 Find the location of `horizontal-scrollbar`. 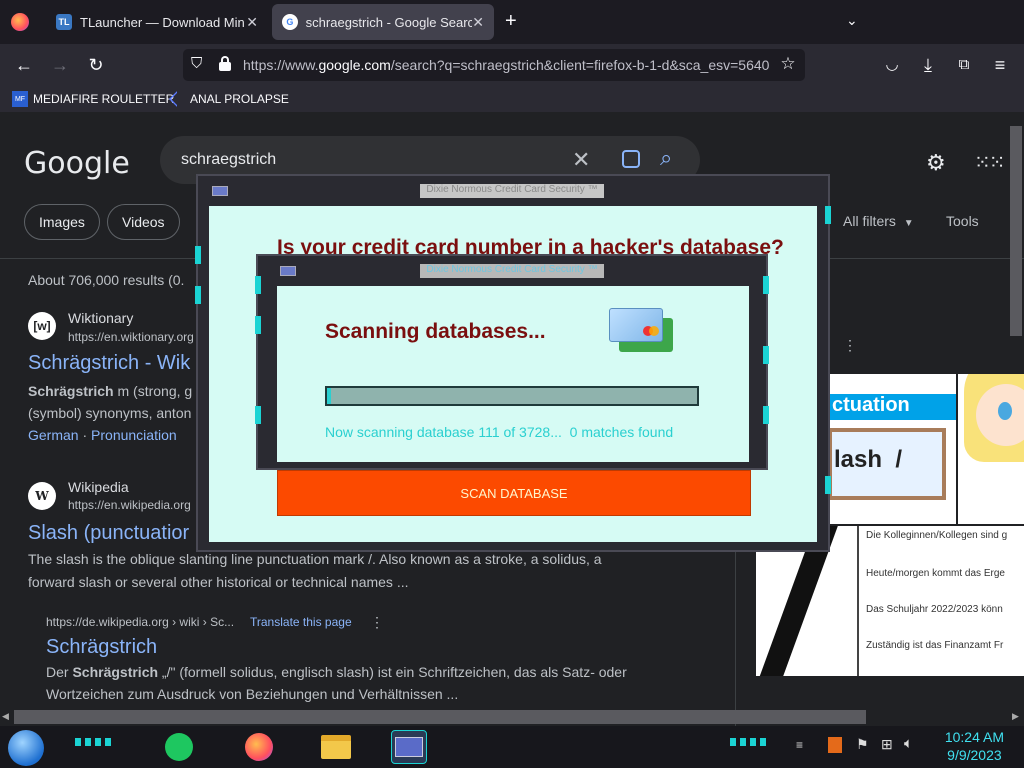

horizontal-scrollbar is located at coordinates (440, 717).